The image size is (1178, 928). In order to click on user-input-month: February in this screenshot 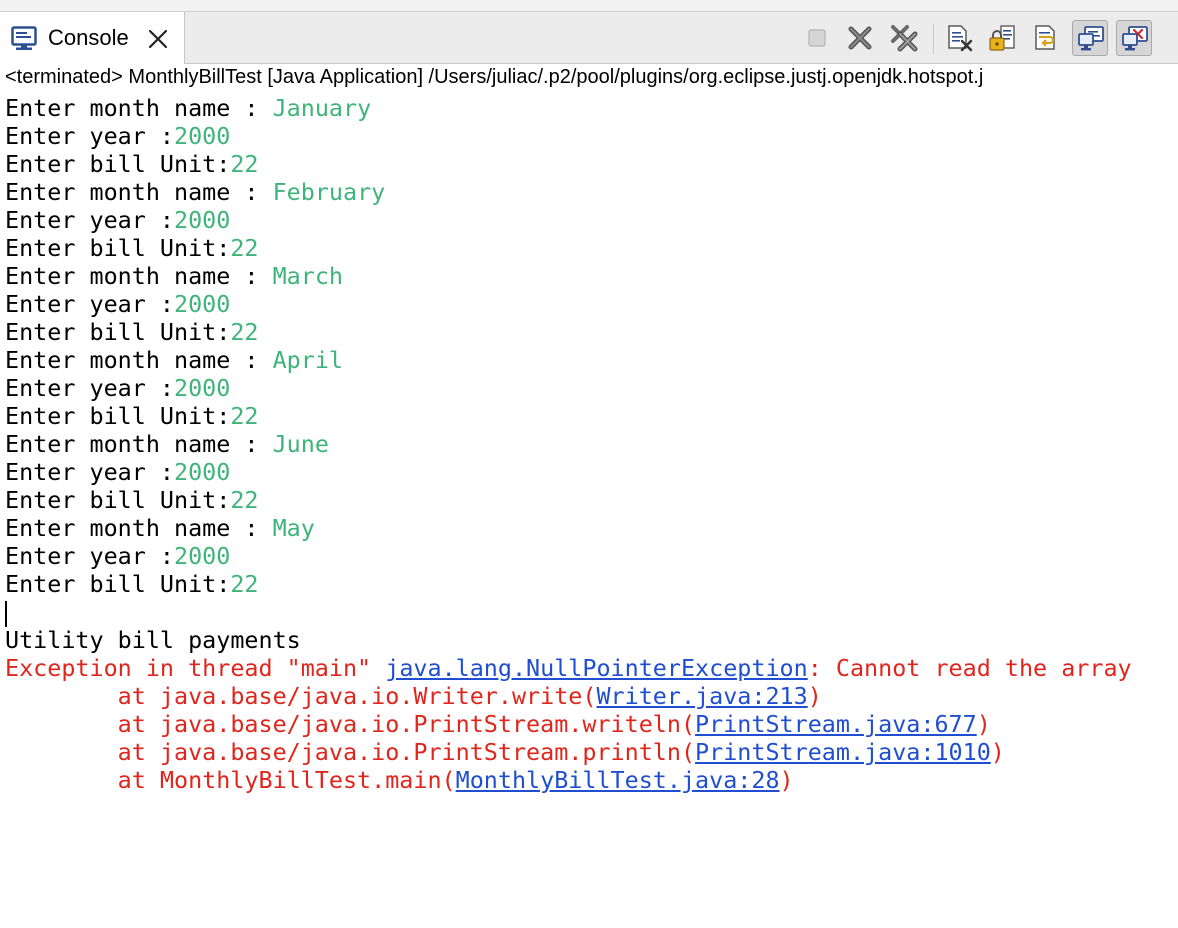, I will do `click(329, 192)`.